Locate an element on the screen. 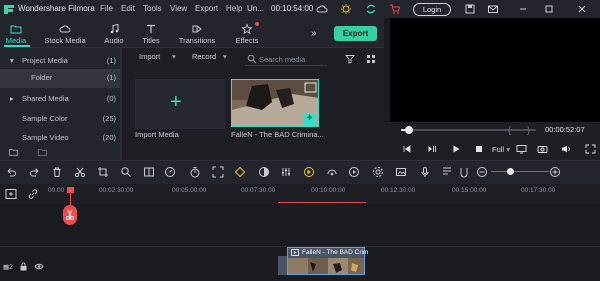 The height and width of the screenshot is (281, 600). text-icon is located at coordinates (151, 28).